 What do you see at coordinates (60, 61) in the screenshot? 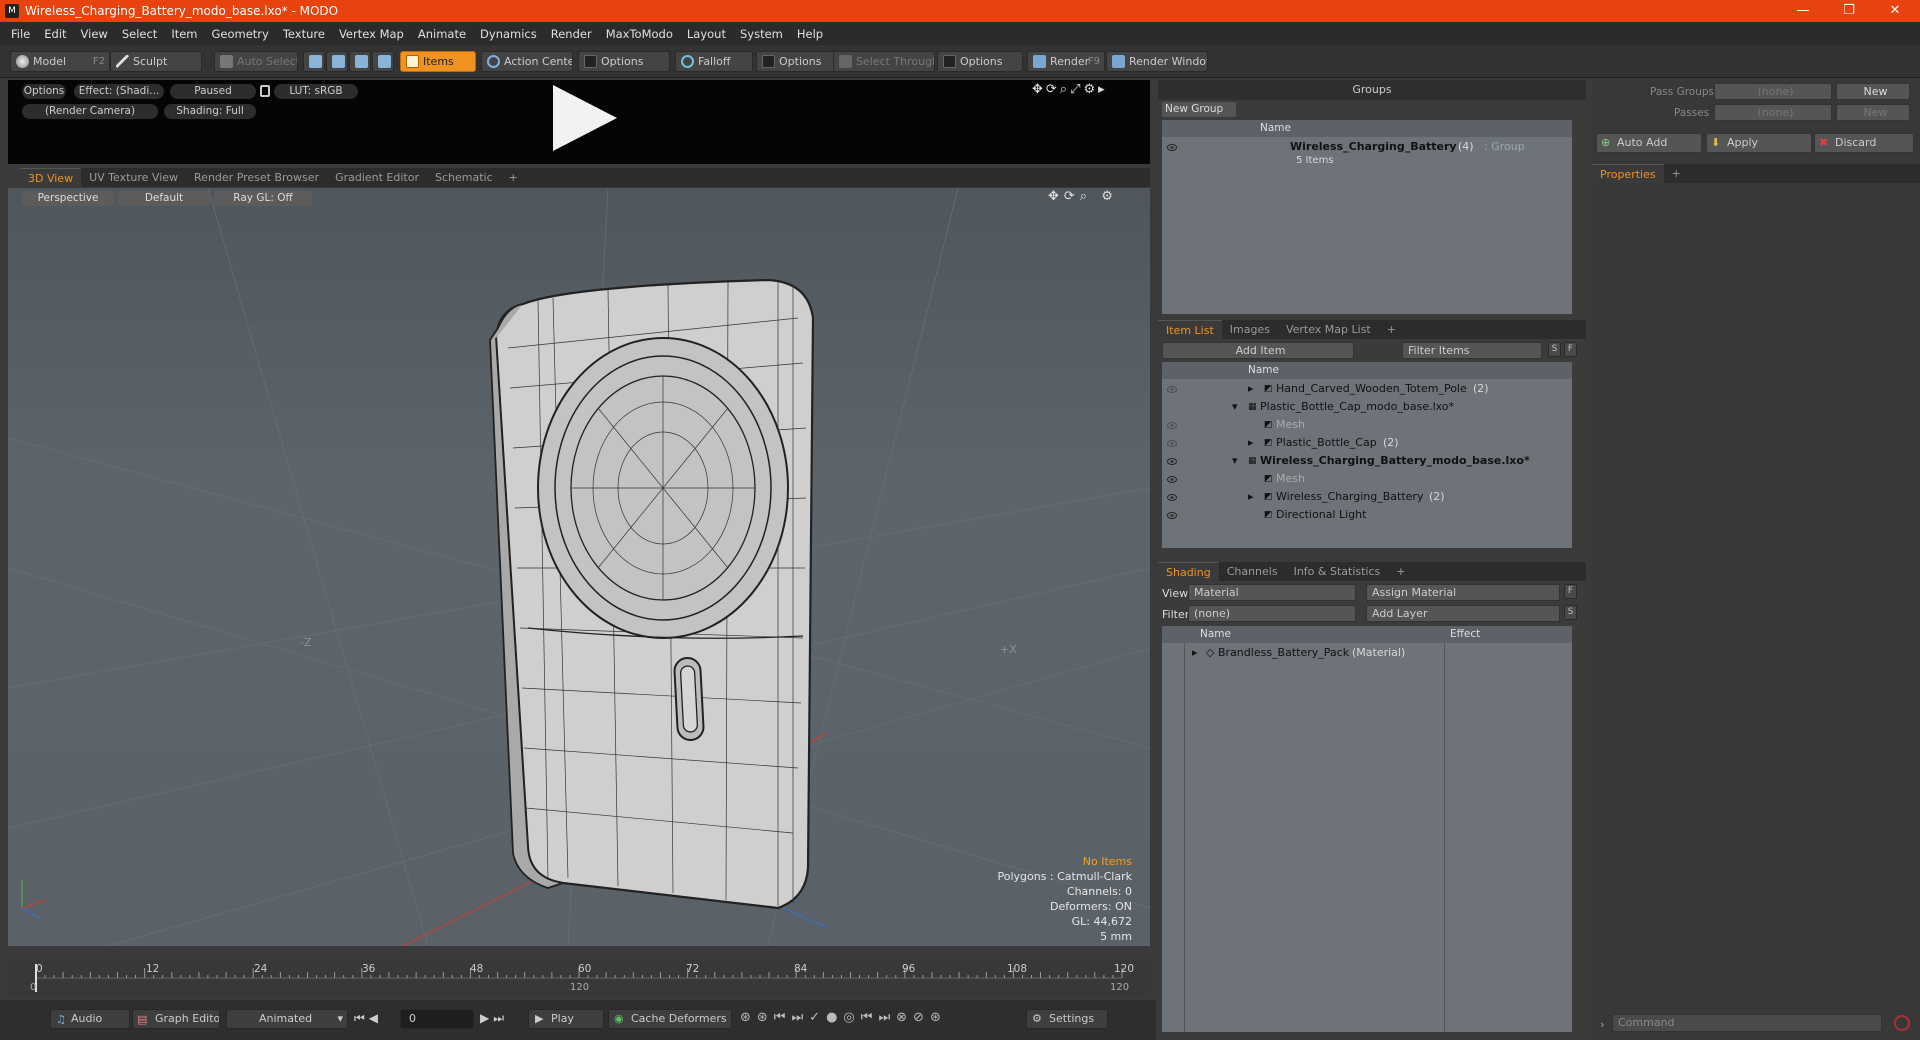
I see `model-mode-button: Model F2` at bounding box center [60, 61].